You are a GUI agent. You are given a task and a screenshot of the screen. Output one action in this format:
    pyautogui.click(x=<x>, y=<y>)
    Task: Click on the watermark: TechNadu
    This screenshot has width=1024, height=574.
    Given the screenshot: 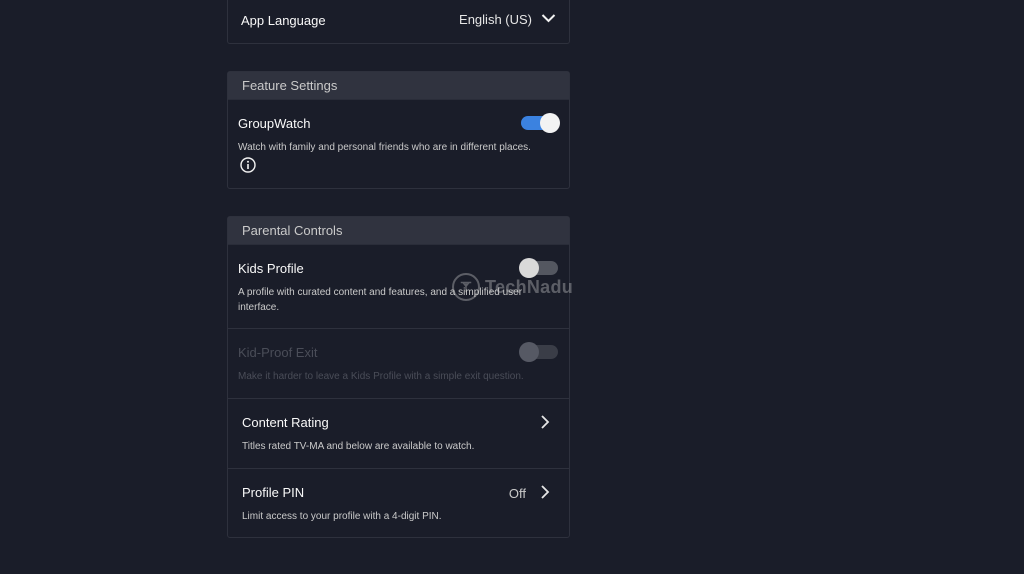 What is the action you would take?
    pyautogui.click(x=512, y=287)
    